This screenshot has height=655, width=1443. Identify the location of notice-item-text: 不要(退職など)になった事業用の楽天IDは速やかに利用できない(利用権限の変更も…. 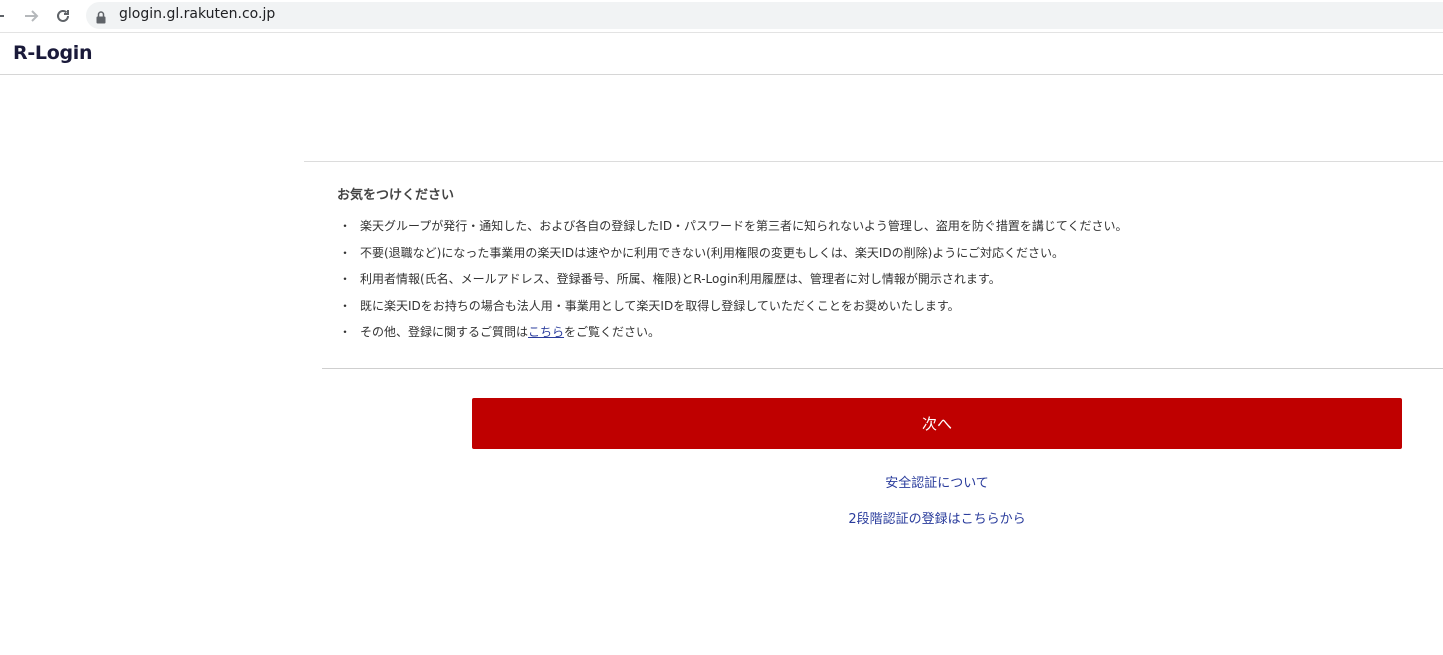
(712, 252).